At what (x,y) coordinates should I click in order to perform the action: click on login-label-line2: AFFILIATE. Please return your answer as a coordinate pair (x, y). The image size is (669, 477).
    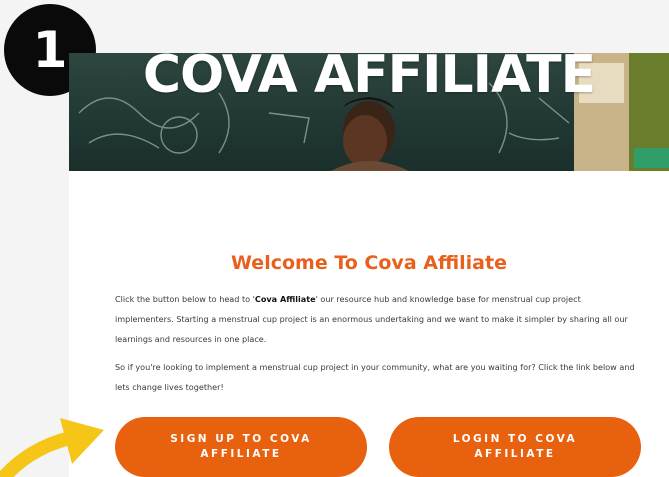
    Looking at the image, I should click on (515, 454).